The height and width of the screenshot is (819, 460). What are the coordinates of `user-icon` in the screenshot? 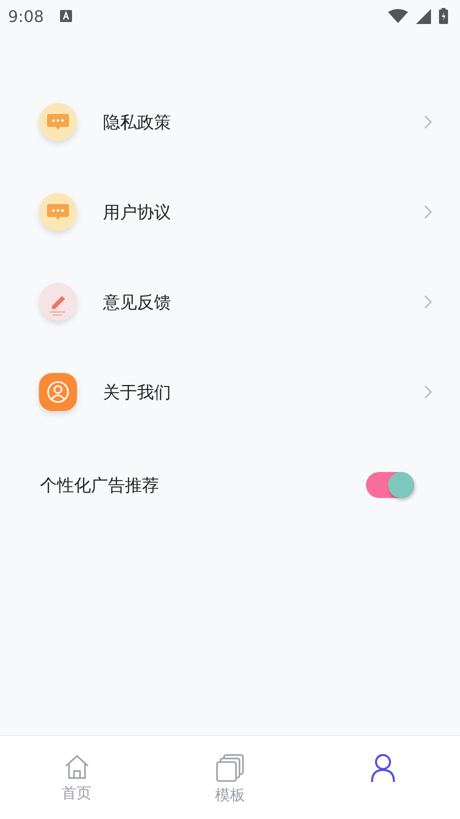 It's located at (58, 392).